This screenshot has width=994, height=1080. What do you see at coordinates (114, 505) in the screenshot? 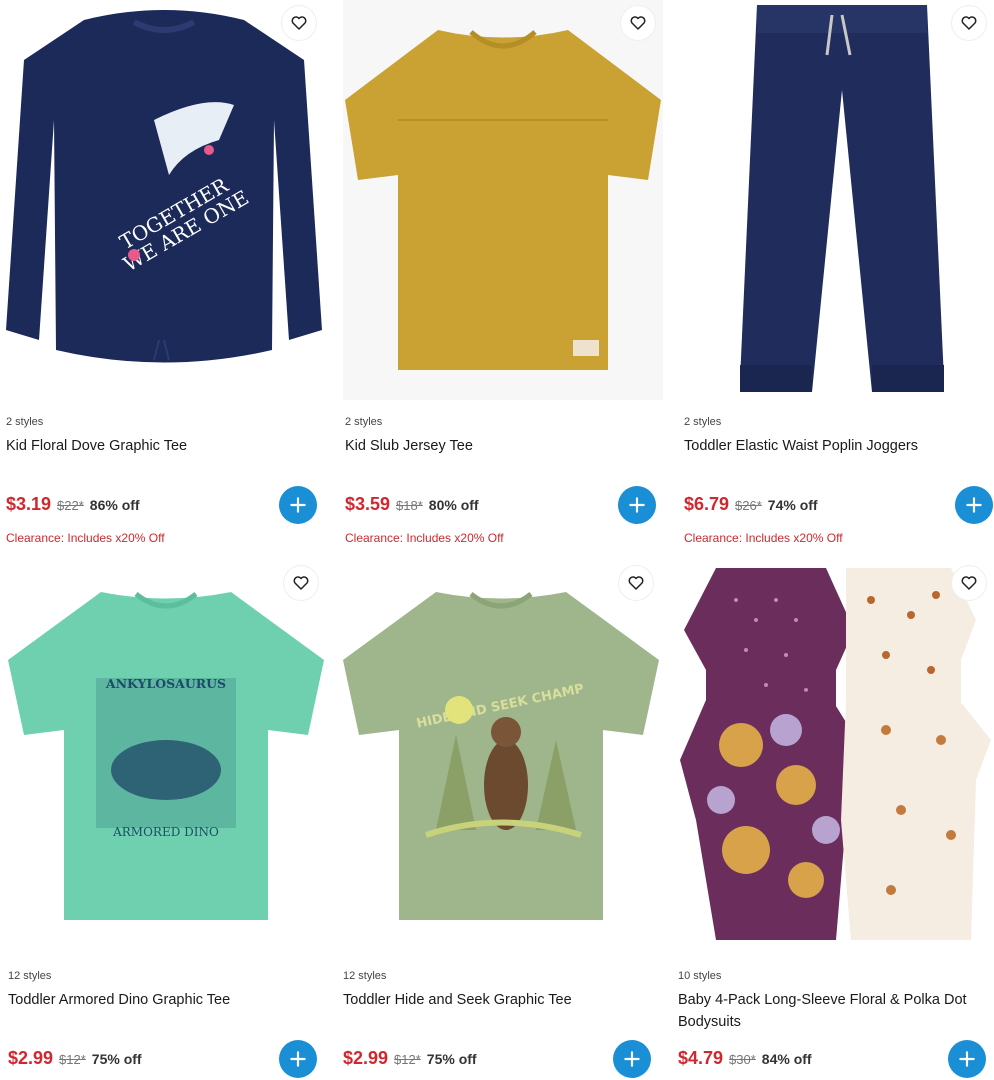
I see `discount-percent: 86% off` at bounding box center [114, 505].